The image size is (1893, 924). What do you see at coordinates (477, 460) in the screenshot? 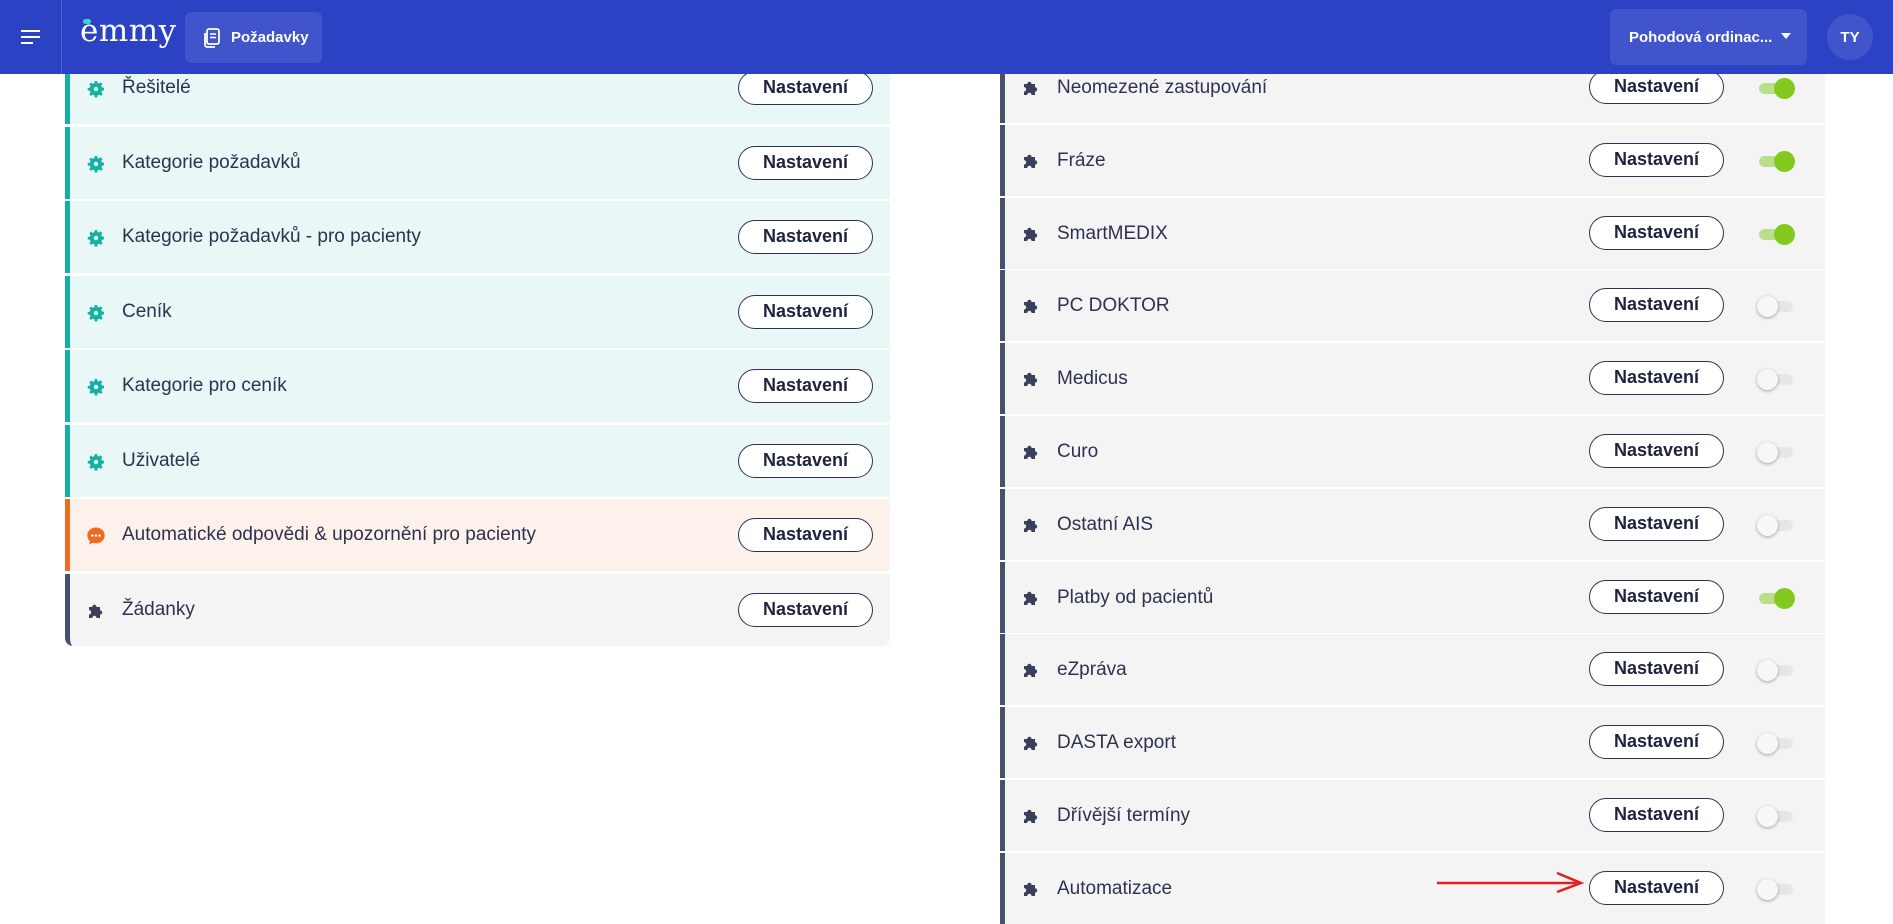
I see `settings-row: Uživatelé Nastavení` at bounding box center [477, 460].